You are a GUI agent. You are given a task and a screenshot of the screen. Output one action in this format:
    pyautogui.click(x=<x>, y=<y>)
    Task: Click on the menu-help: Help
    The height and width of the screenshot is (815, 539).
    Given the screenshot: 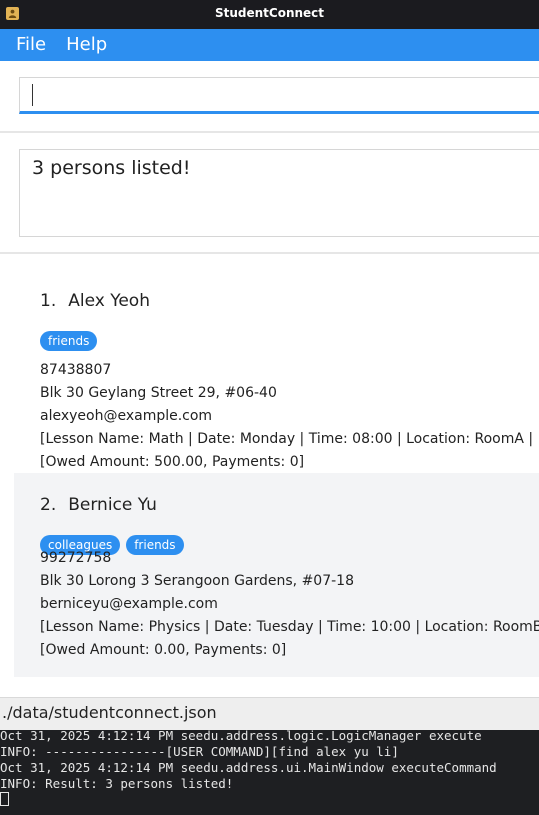 What is the action you would take?
    pyautogui.click(x=86, y=45)
    